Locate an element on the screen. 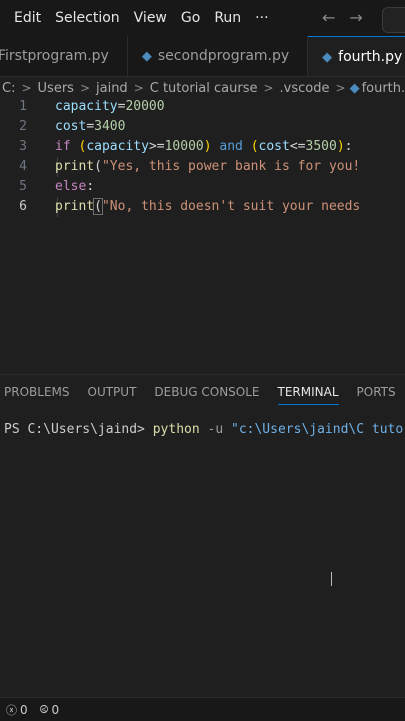  code-text: if (capacity>=10000) and (cost<=3500): is located at coordinates (203, 147).